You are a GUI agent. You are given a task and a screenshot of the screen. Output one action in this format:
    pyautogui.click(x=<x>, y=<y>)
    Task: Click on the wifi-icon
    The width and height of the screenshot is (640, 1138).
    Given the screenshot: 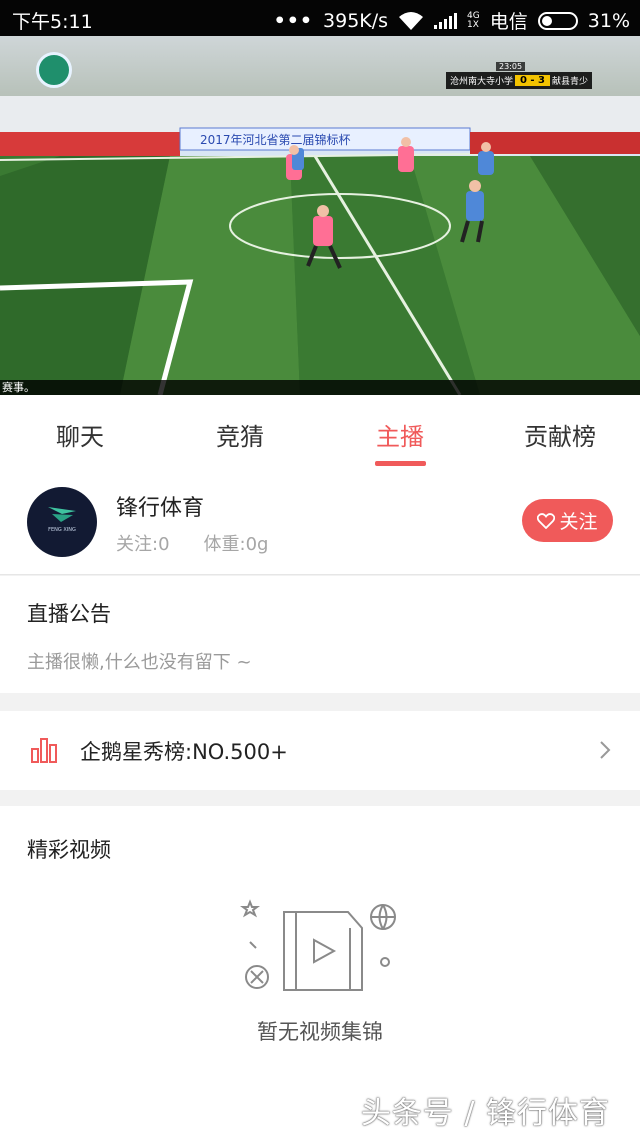 What is the action you would take?
    pyautogui.click(x=411, y=20)
    